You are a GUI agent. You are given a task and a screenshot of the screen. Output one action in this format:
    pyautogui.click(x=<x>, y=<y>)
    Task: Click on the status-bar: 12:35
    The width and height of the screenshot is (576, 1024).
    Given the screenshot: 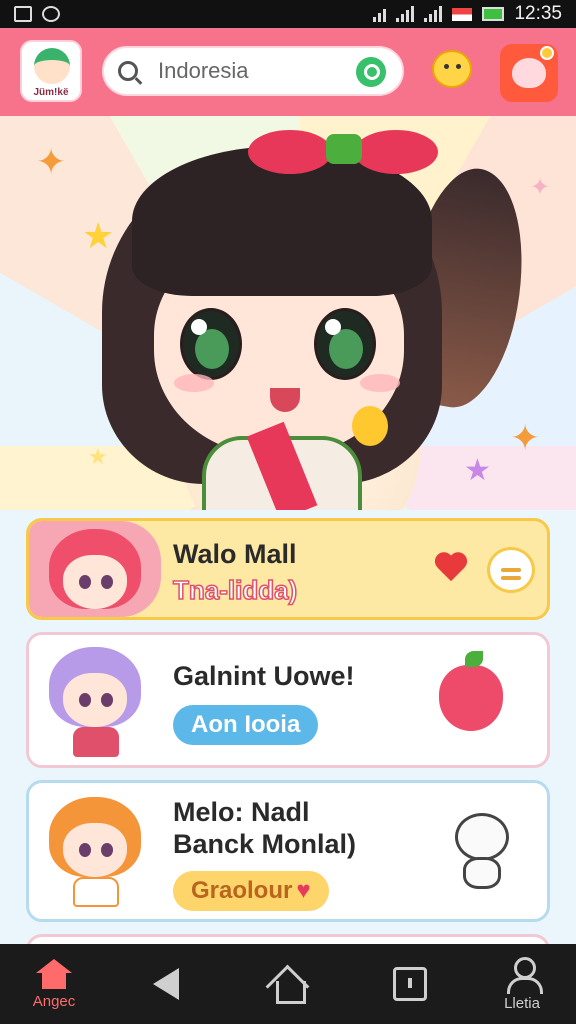 What is the action you would take?
    pyautogui.click(x=288, y=14)
    